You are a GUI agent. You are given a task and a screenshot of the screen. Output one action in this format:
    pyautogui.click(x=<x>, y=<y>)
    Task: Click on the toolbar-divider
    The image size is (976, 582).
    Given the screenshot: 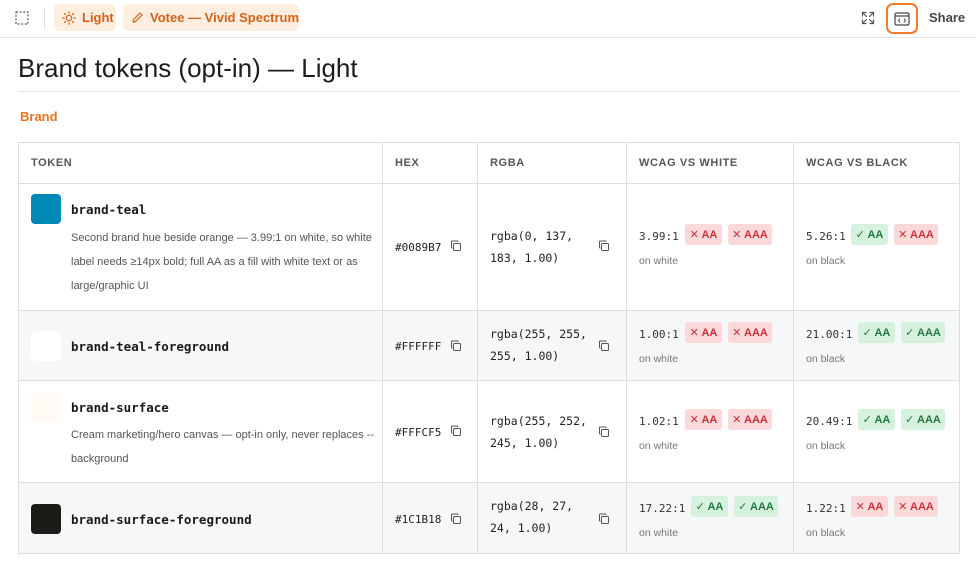 What is the action you would take?
    pyautogui.click(x=44, y=18)
    